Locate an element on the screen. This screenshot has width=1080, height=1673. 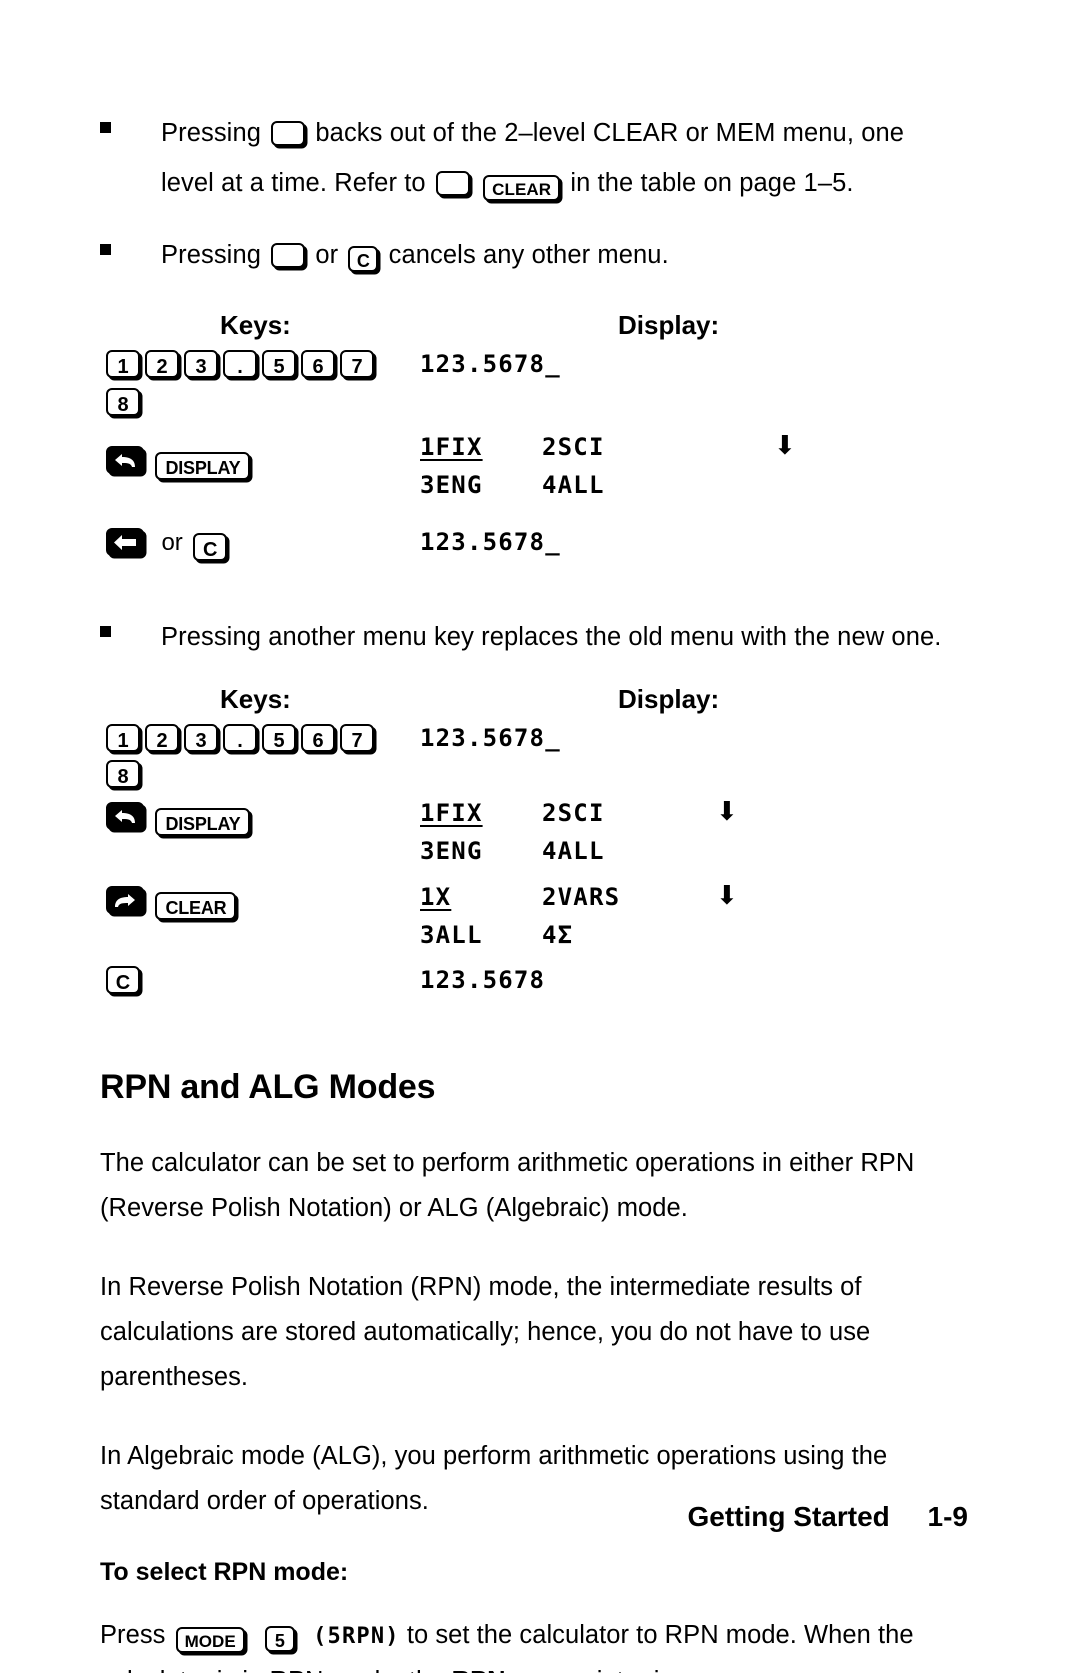
bullet-2-text-after: cancels any other menu. is located at coordinates (528, 255).